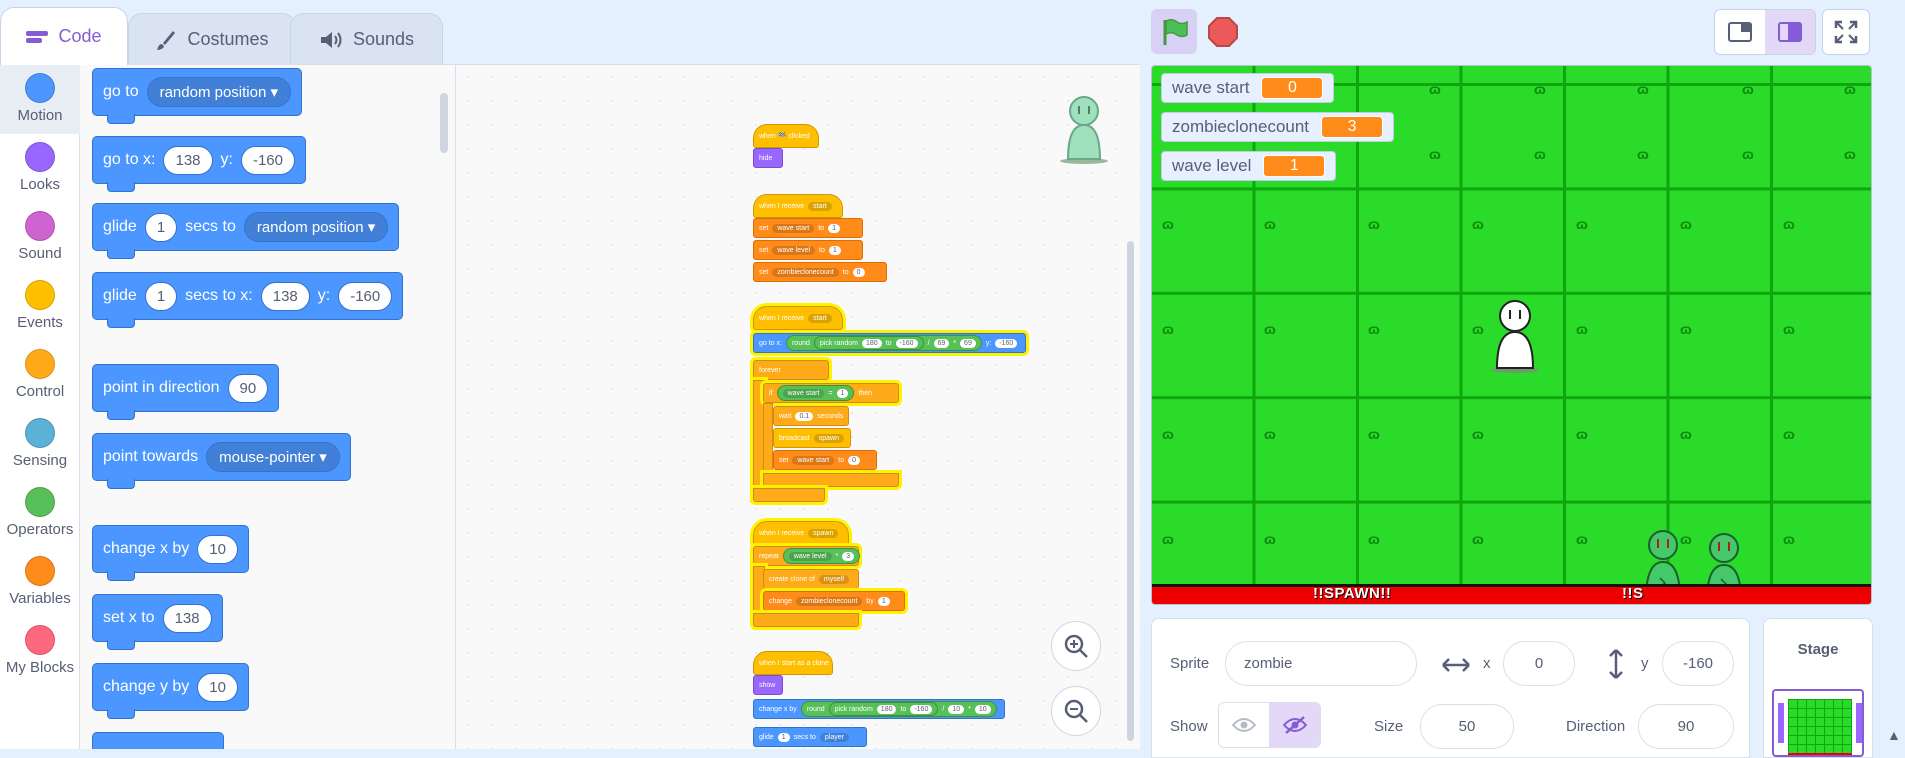  I want to click on glide-to-block: glide 1 secs to random position, so click(246, 231).